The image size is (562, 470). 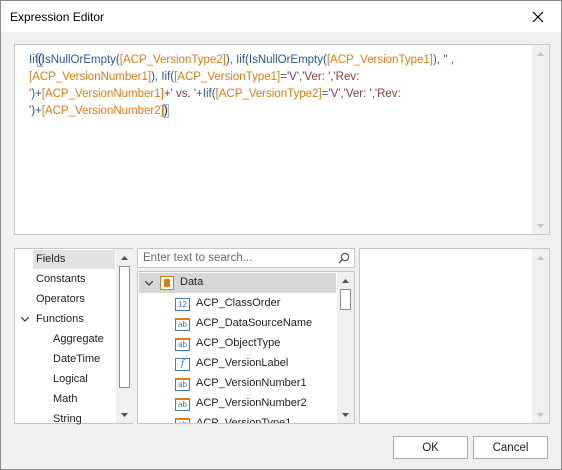 I want to click on description-scrollbar, so click(x=540, y=336).